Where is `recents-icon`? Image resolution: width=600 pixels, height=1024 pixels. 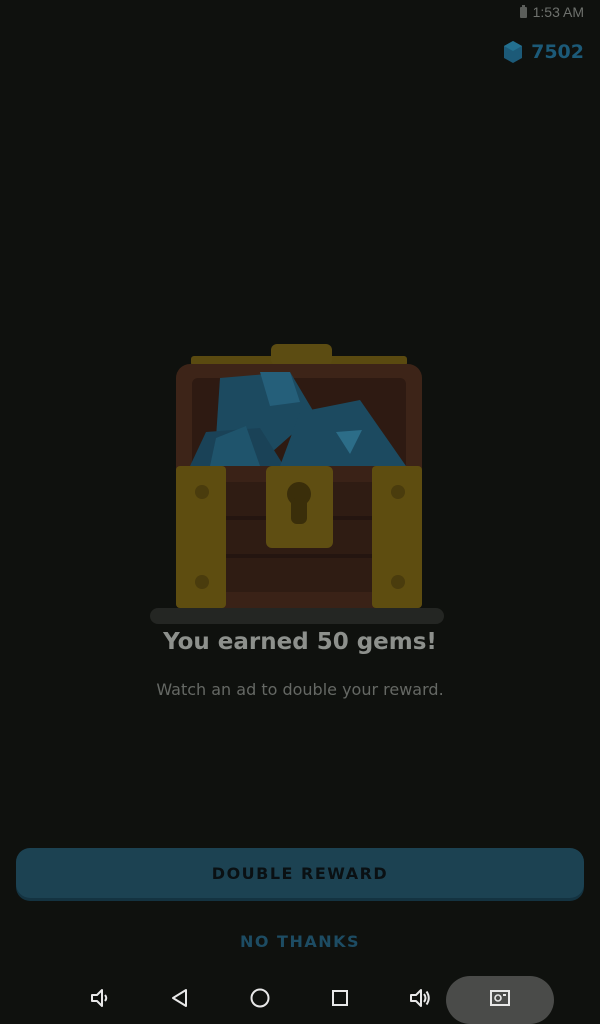 recents-icon is located at coordinates (340, 1000).